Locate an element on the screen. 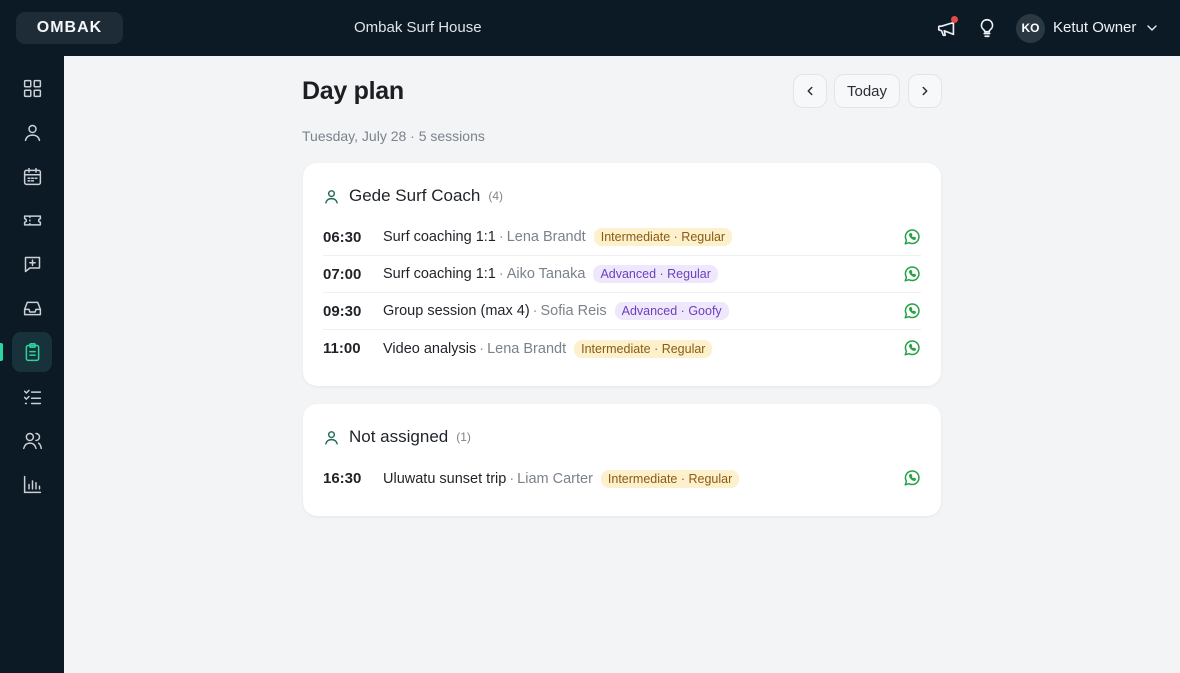  client-name: Liam Carter is located at coordinates (555, 478).